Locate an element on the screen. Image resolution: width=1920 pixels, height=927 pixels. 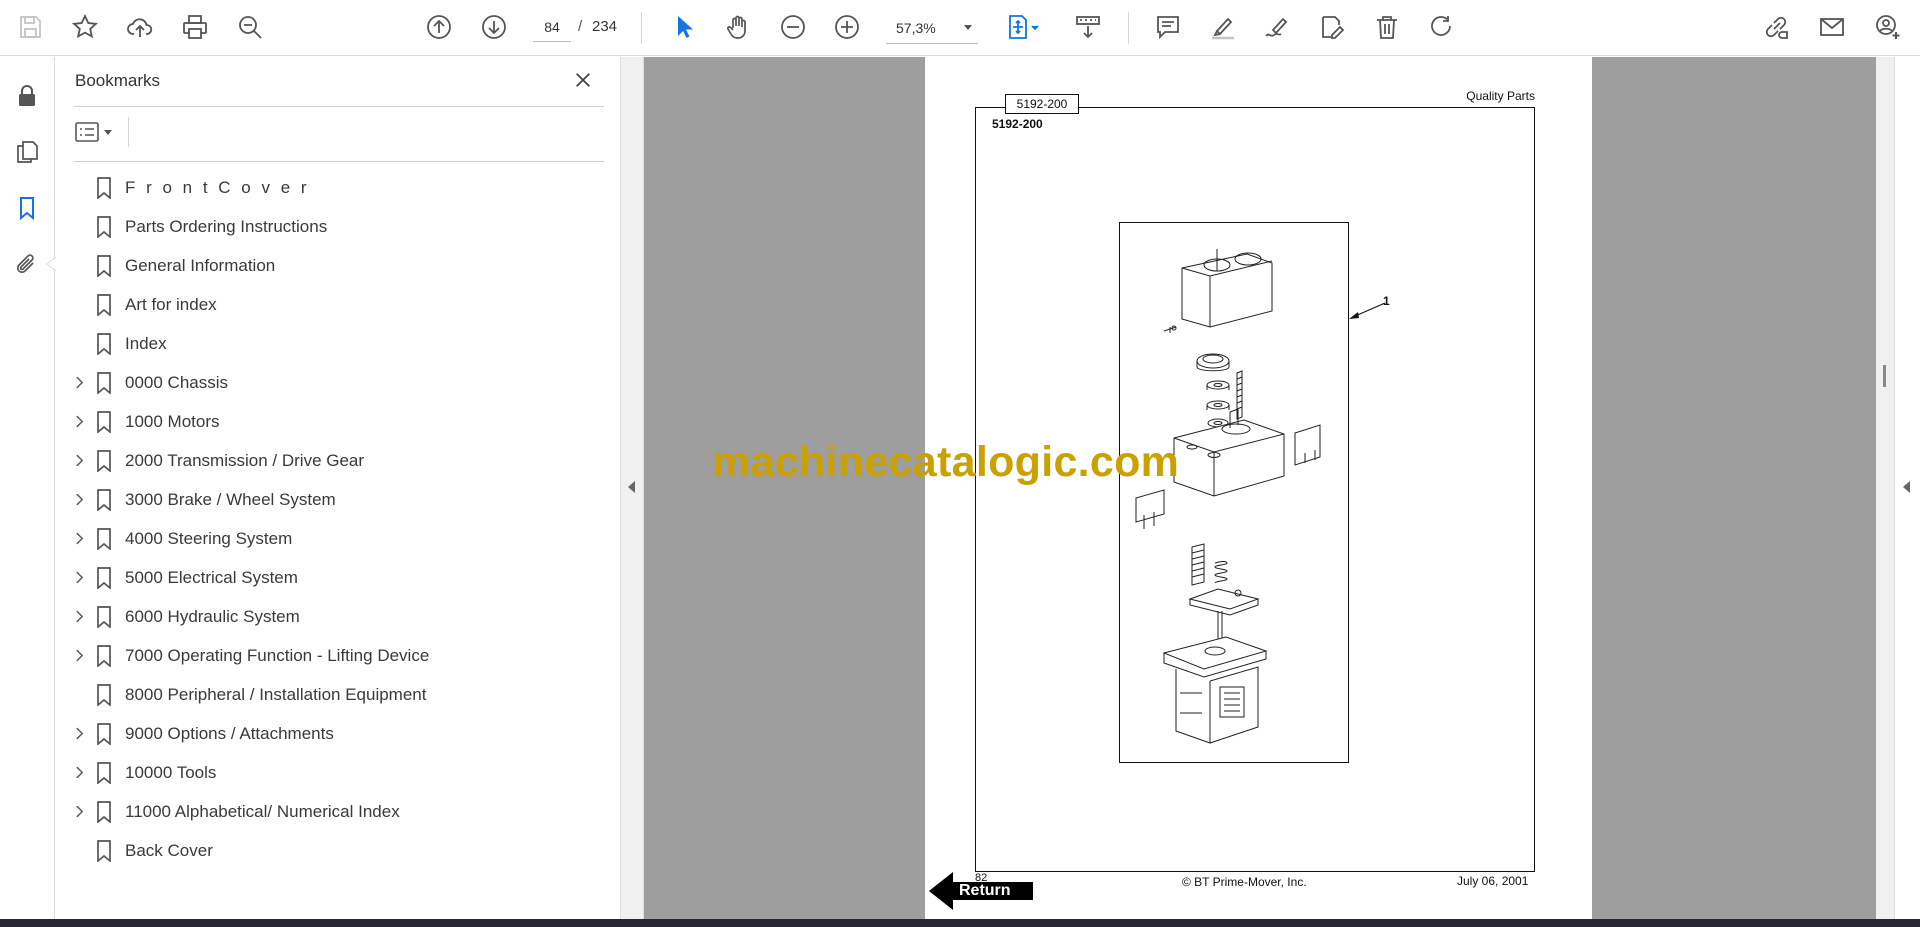
bookmark-panel-icon is located at coordinates (27, 208).